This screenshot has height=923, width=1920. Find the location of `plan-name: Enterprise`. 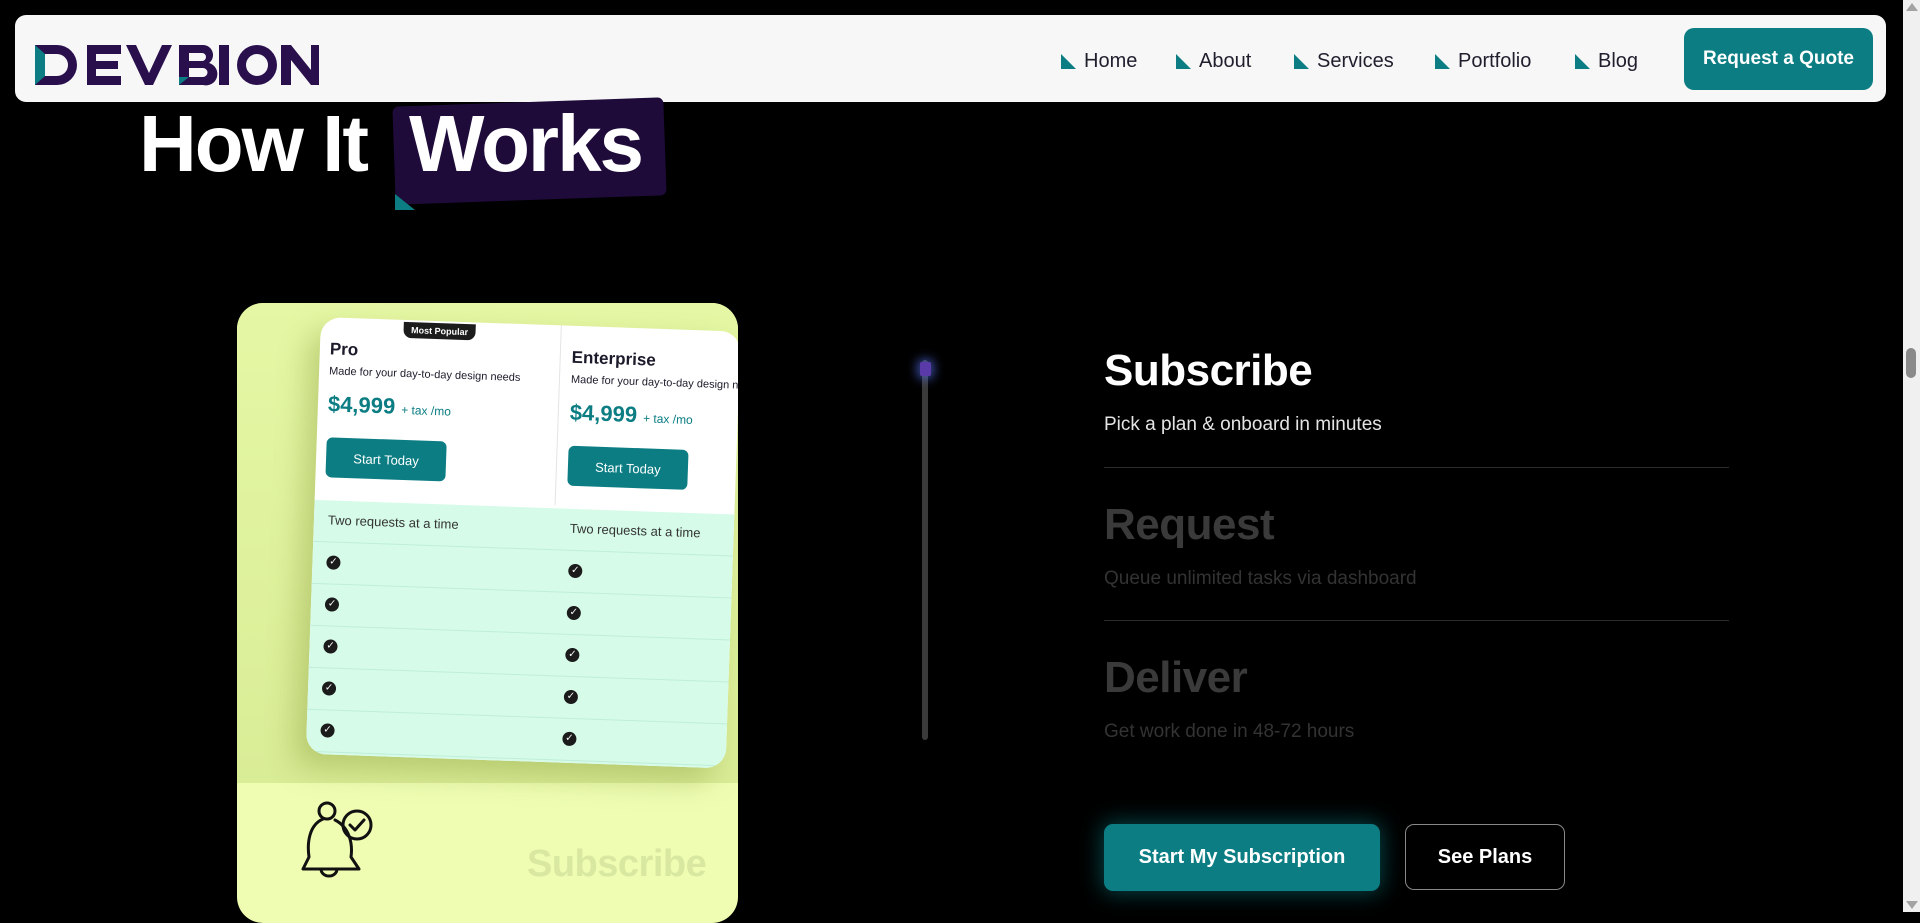

plan-name: Enterprise is located at coordinates (614, 358).